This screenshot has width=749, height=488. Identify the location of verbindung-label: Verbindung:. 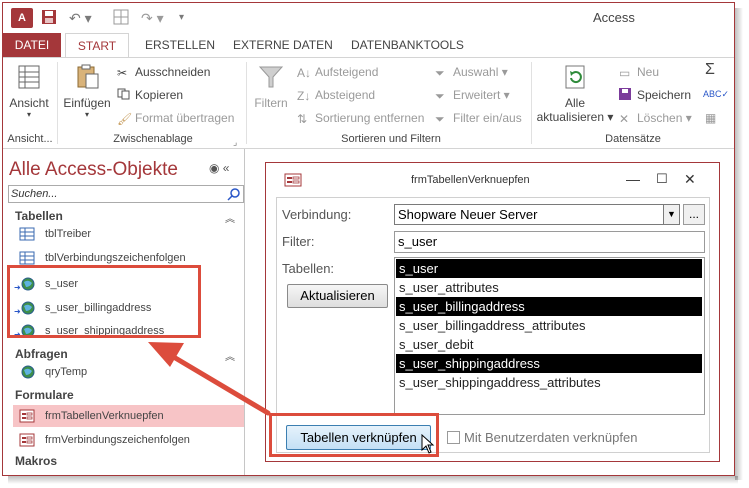
(317, 214).